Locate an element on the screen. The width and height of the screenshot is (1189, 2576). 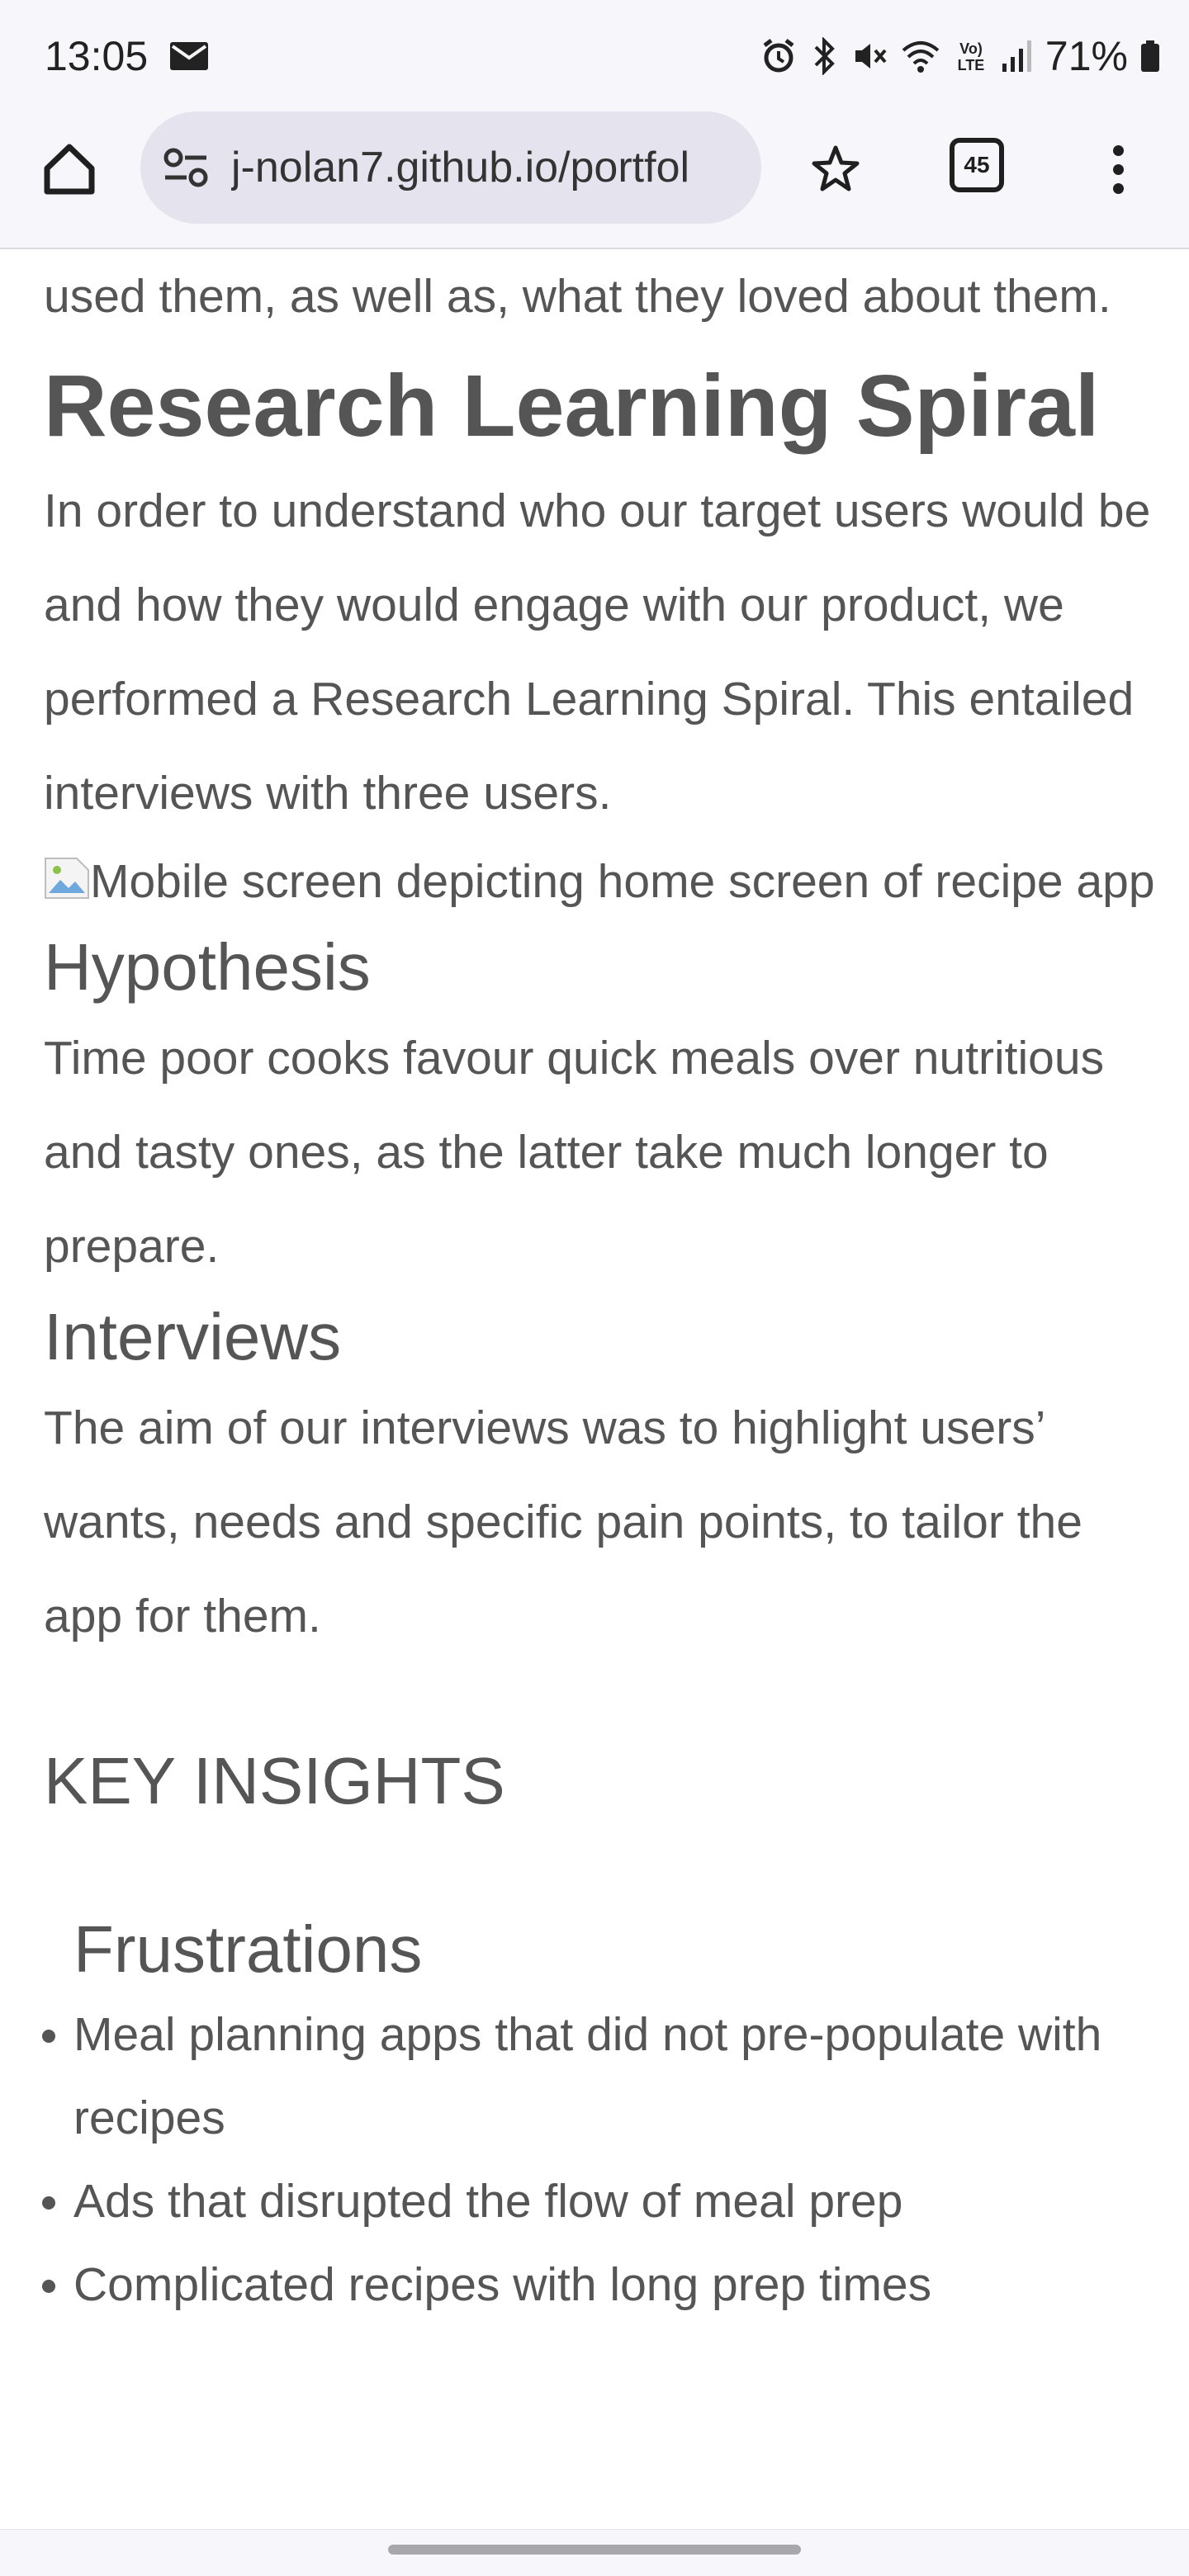
list-item: Complicated recipes with long prep times is located at coordinates (604, 2285).